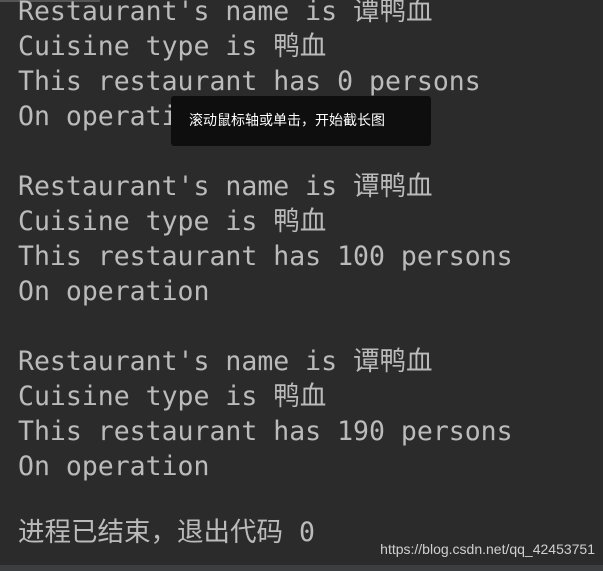  I want to click on screenshot-tooltip: 滚动鼠标轴或单击，开始截长图, so click(301, 121).